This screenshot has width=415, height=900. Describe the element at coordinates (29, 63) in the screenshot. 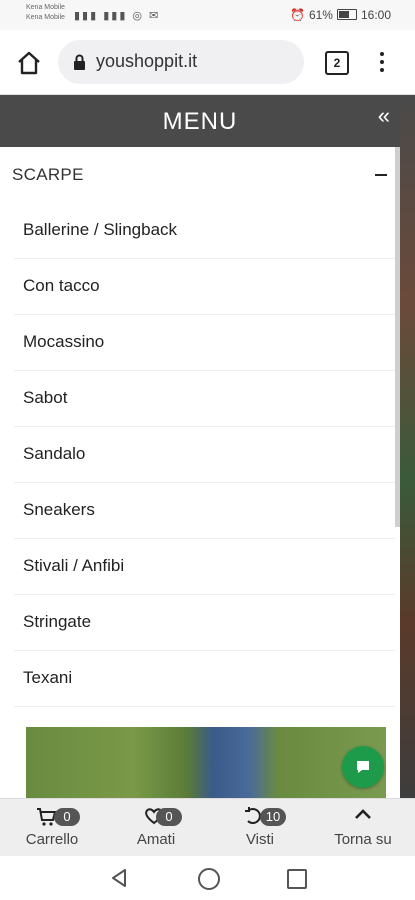

I see `home-icon` at that location.